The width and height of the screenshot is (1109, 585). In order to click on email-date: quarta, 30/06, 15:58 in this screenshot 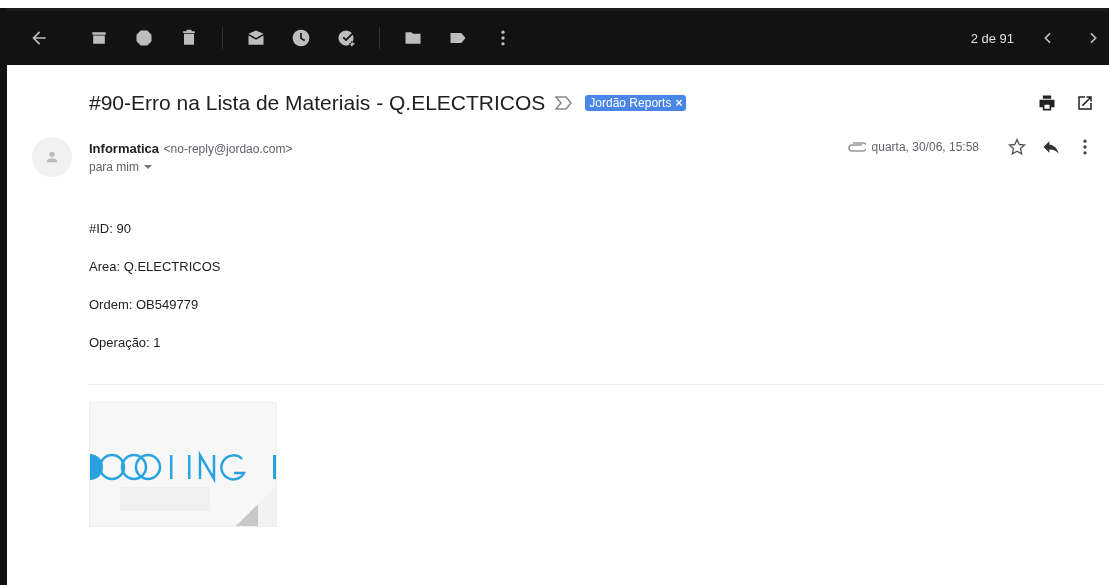, I will do `click(925, 147)`.